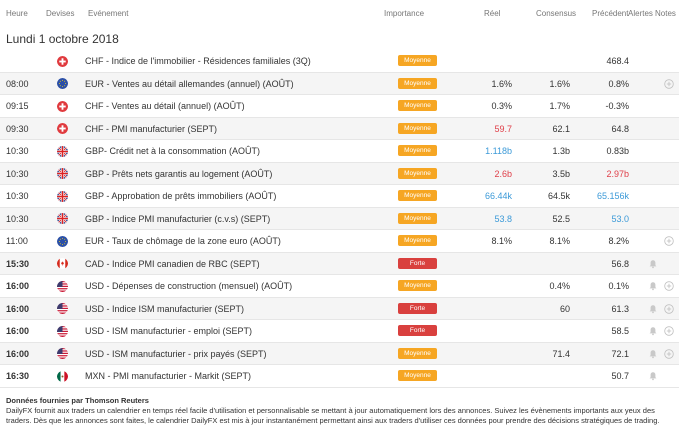 The height and width of the screenshot is (429, 679). I want to click on previous-value: 0.1%, so click(618, 286).